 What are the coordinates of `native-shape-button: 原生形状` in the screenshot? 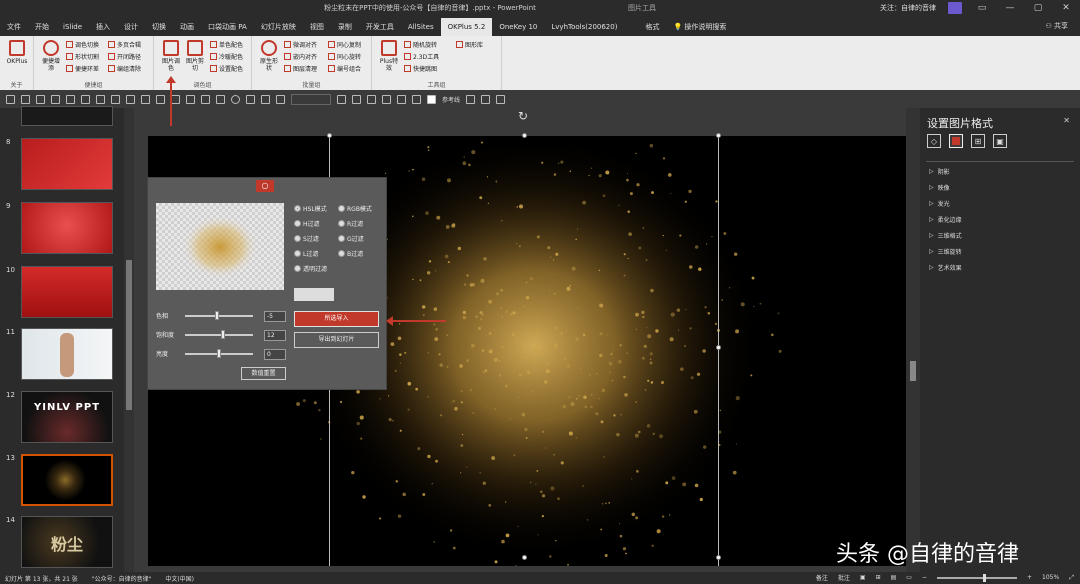 It's located at (269, 56).